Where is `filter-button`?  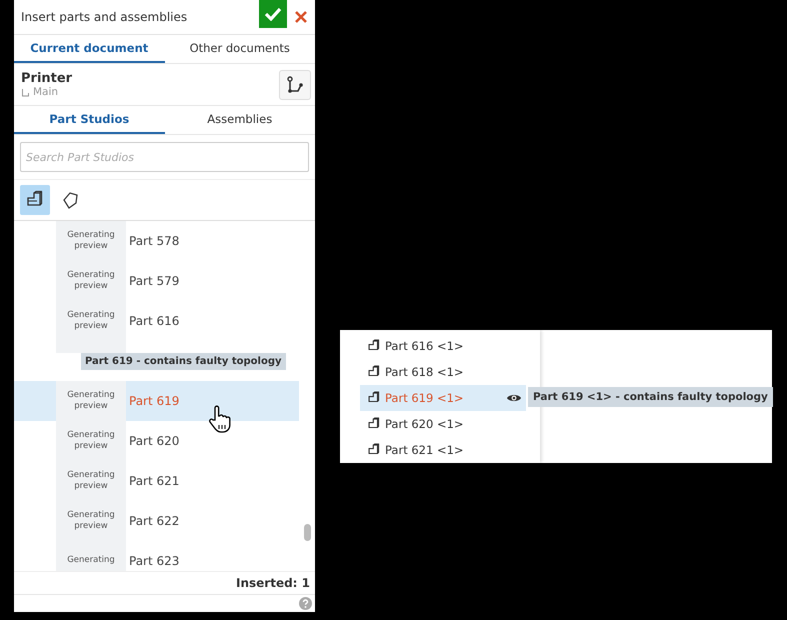 filter-button is located at coordinates (35, 200).